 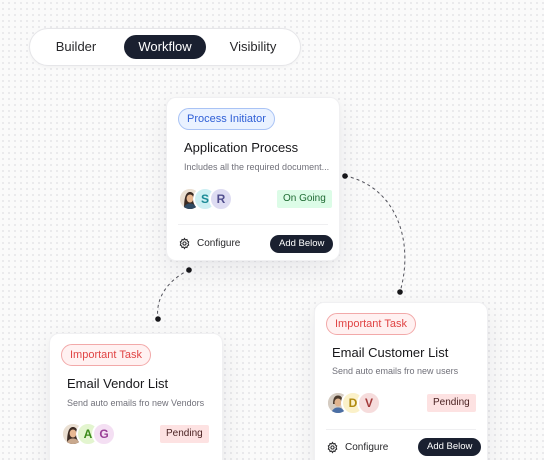 What do you see at coordinates (221, 199) in the screenshot?
I see `avatar-initial: R` at bounding box center [221, 199].